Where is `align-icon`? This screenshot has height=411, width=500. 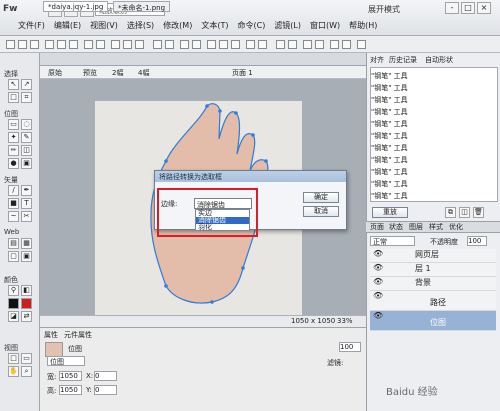
align-icon is located at coordinates (211, 44).